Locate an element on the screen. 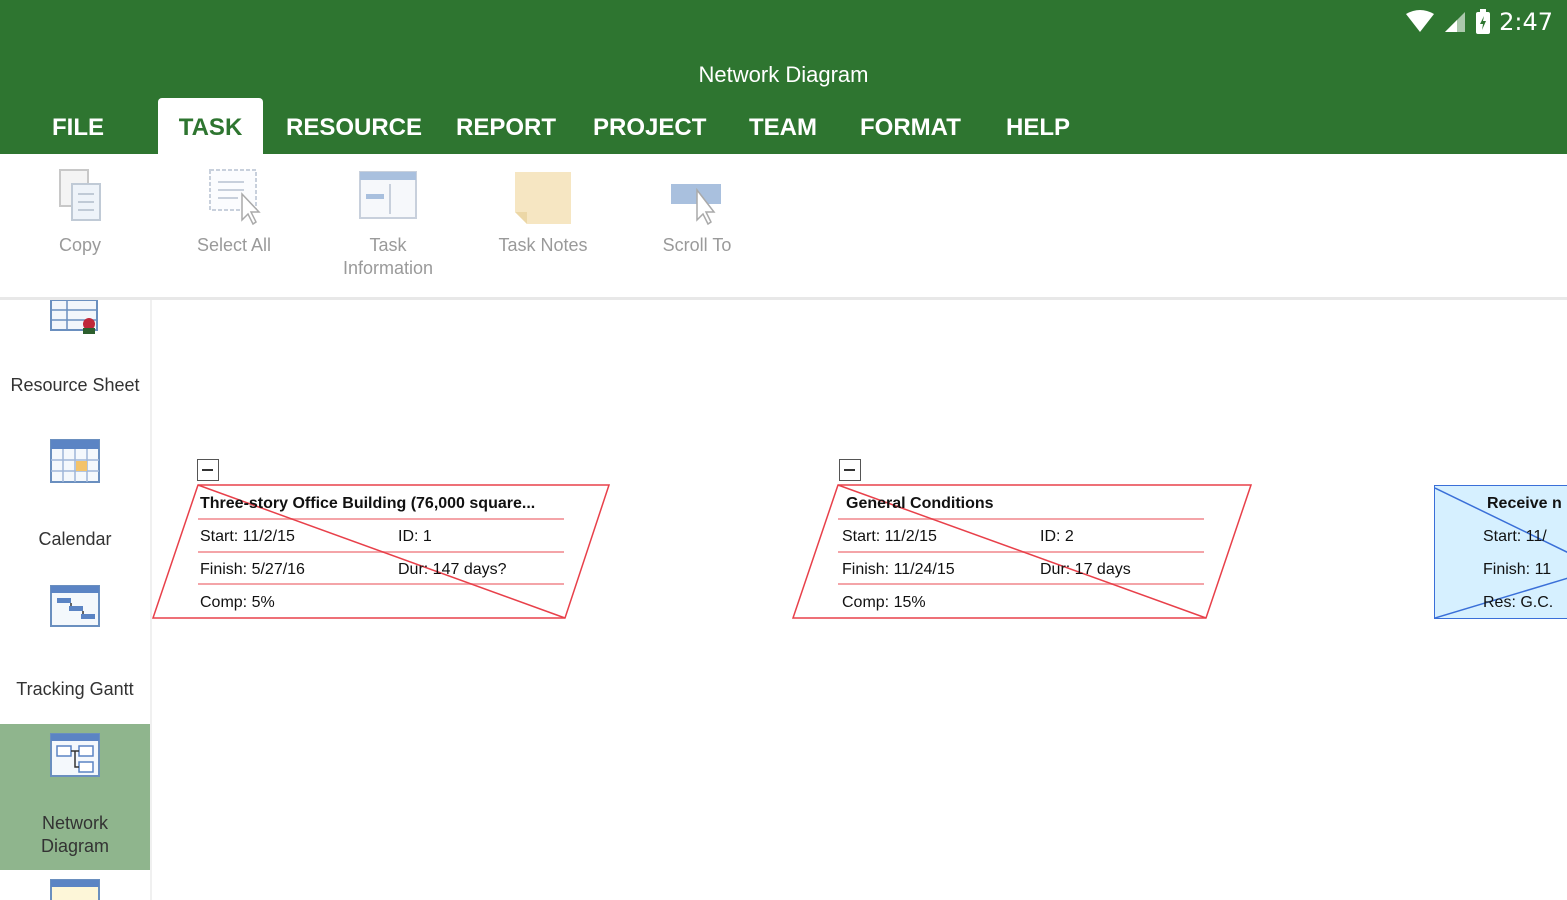  status-bar: 2:47 is located at coordinates (783, 22).